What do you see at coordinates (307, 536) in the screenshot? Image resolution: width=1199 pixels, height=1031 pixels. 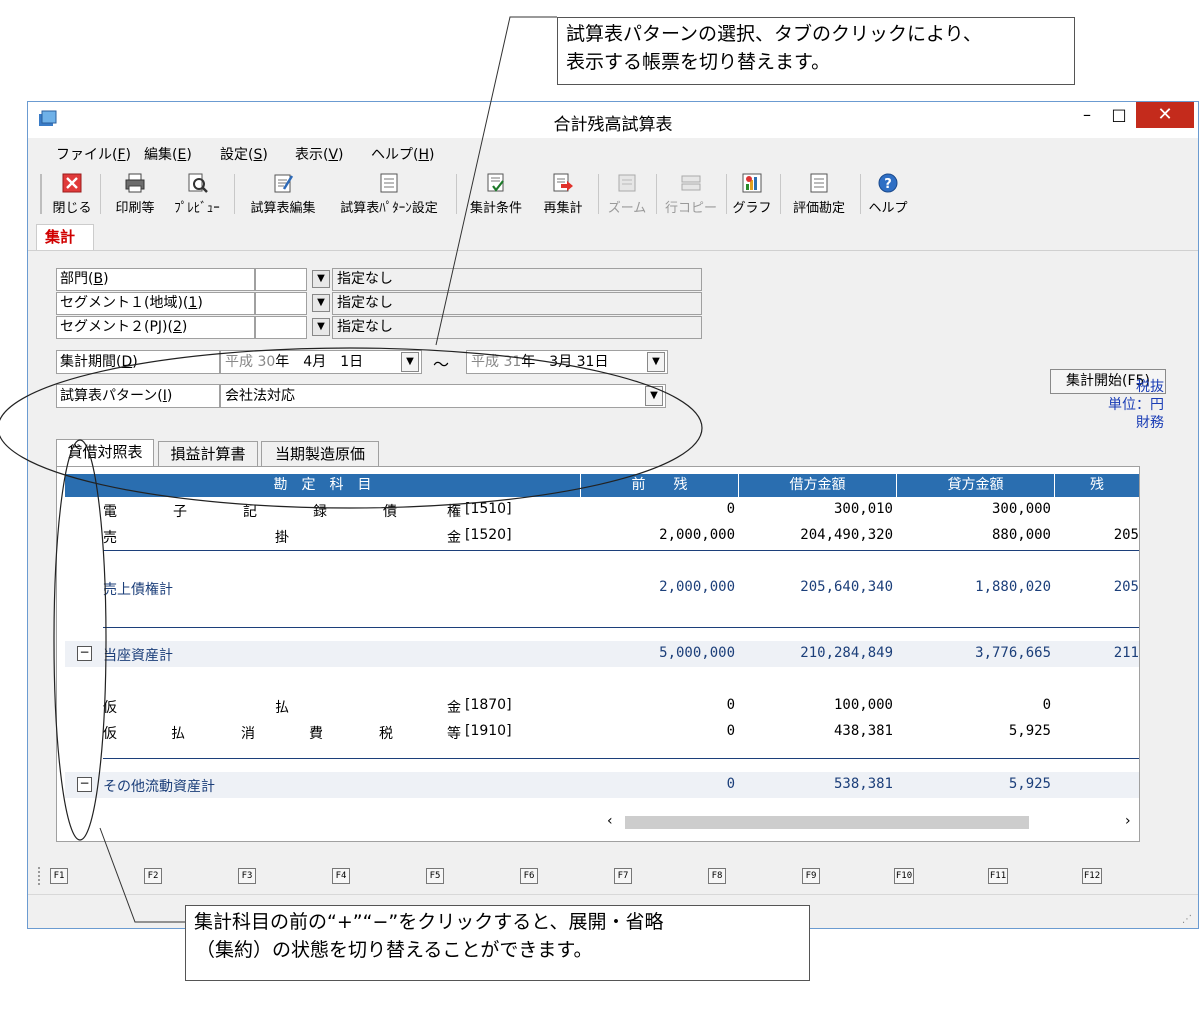 I see `account-name: 売 掛 金 [1520]` at bounding box center [307, 536].